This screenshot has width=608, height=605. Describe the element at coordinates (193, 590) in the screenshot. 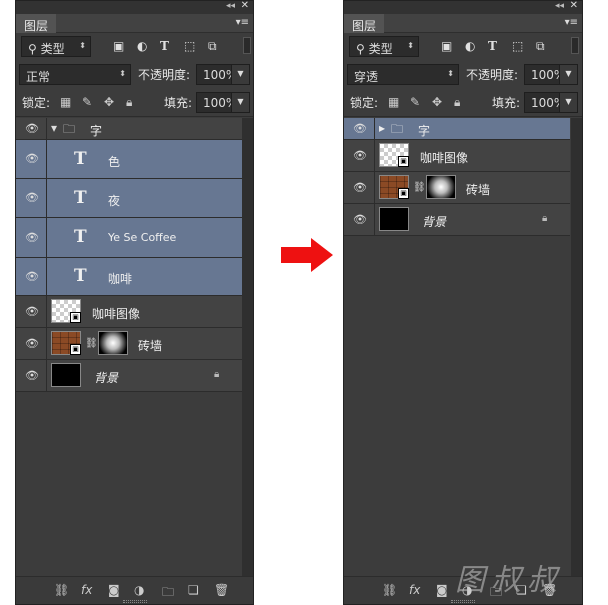

I see `new-layer-icon: ❏` at that location.